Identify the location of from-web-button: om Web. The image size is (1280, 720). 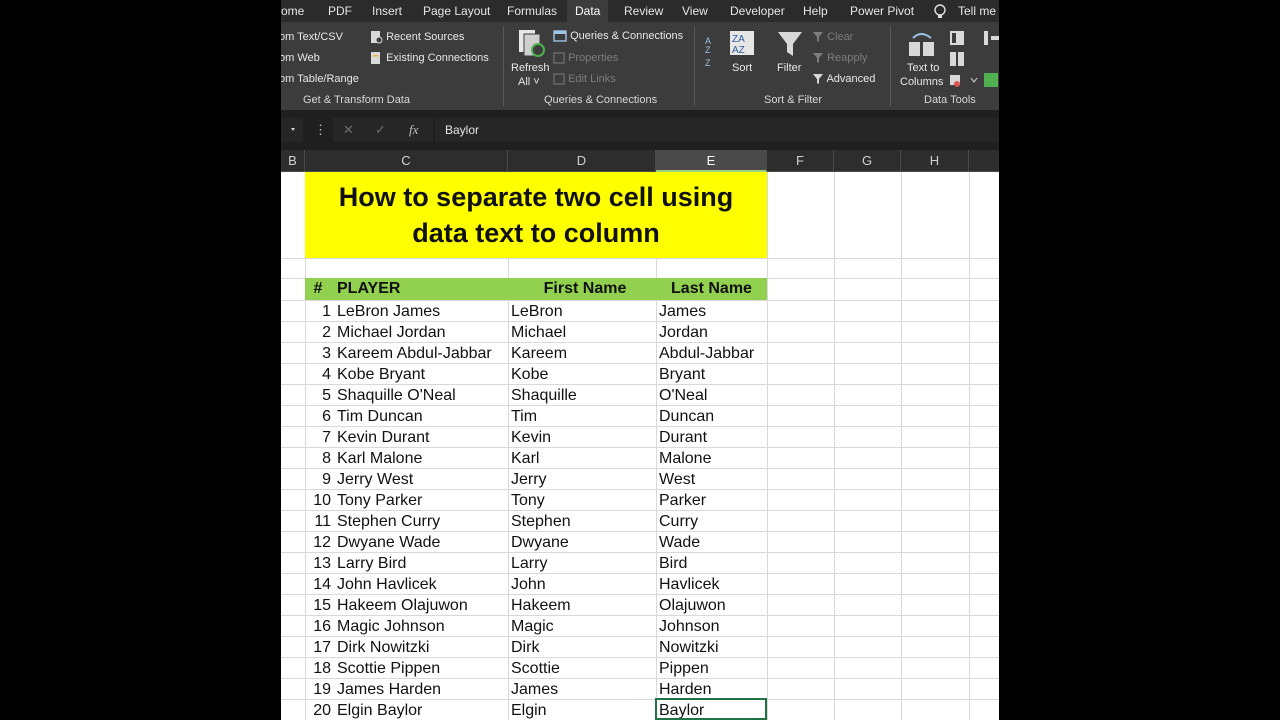
(300, 58).